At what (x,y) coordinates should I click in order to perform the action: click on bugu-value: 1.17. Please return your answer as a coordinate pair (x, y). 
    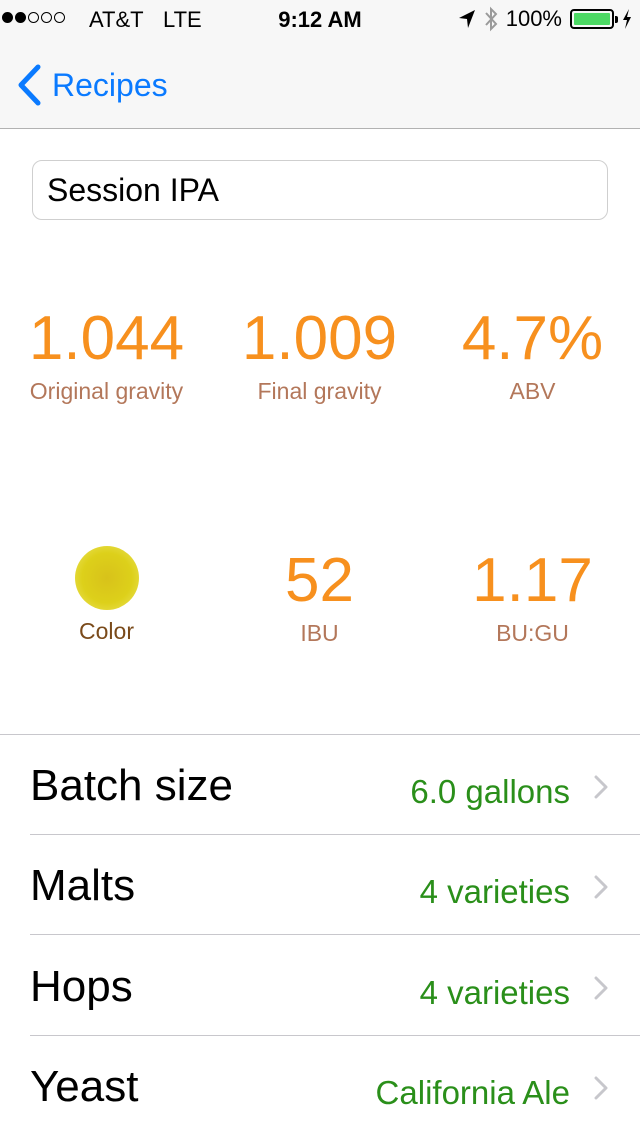
    Looking at the image, I should click on (532, 580).